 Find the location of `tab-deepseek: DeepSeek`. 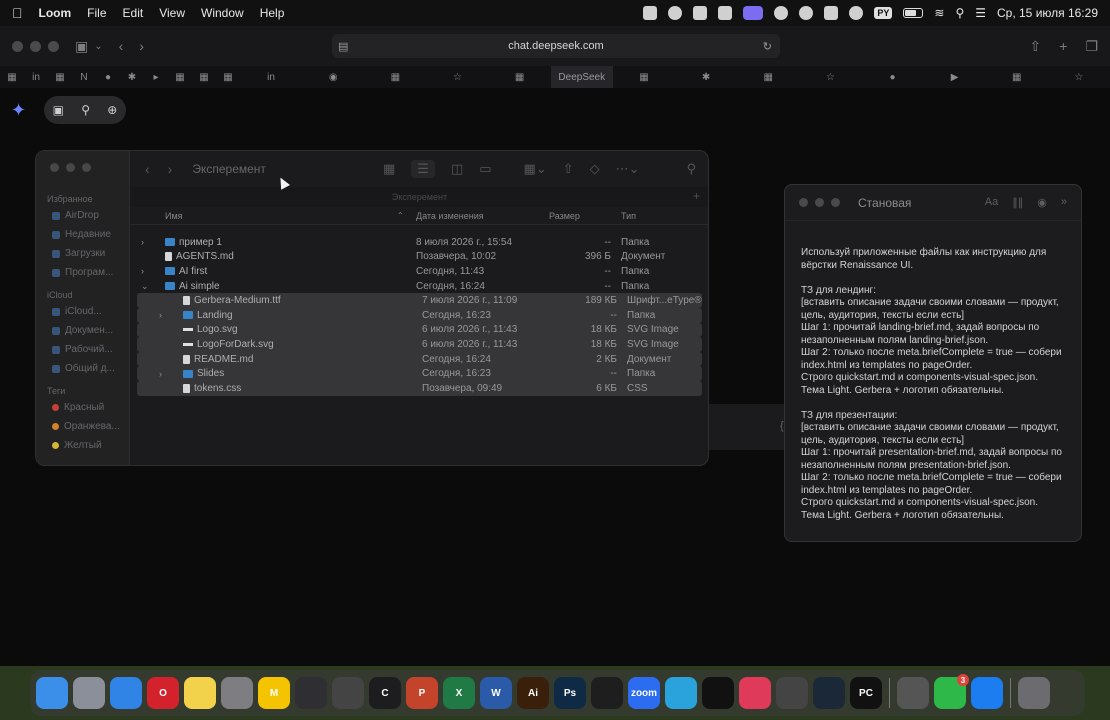

tab-deepseek: DeepSeek is located at coordinates (581, 77).